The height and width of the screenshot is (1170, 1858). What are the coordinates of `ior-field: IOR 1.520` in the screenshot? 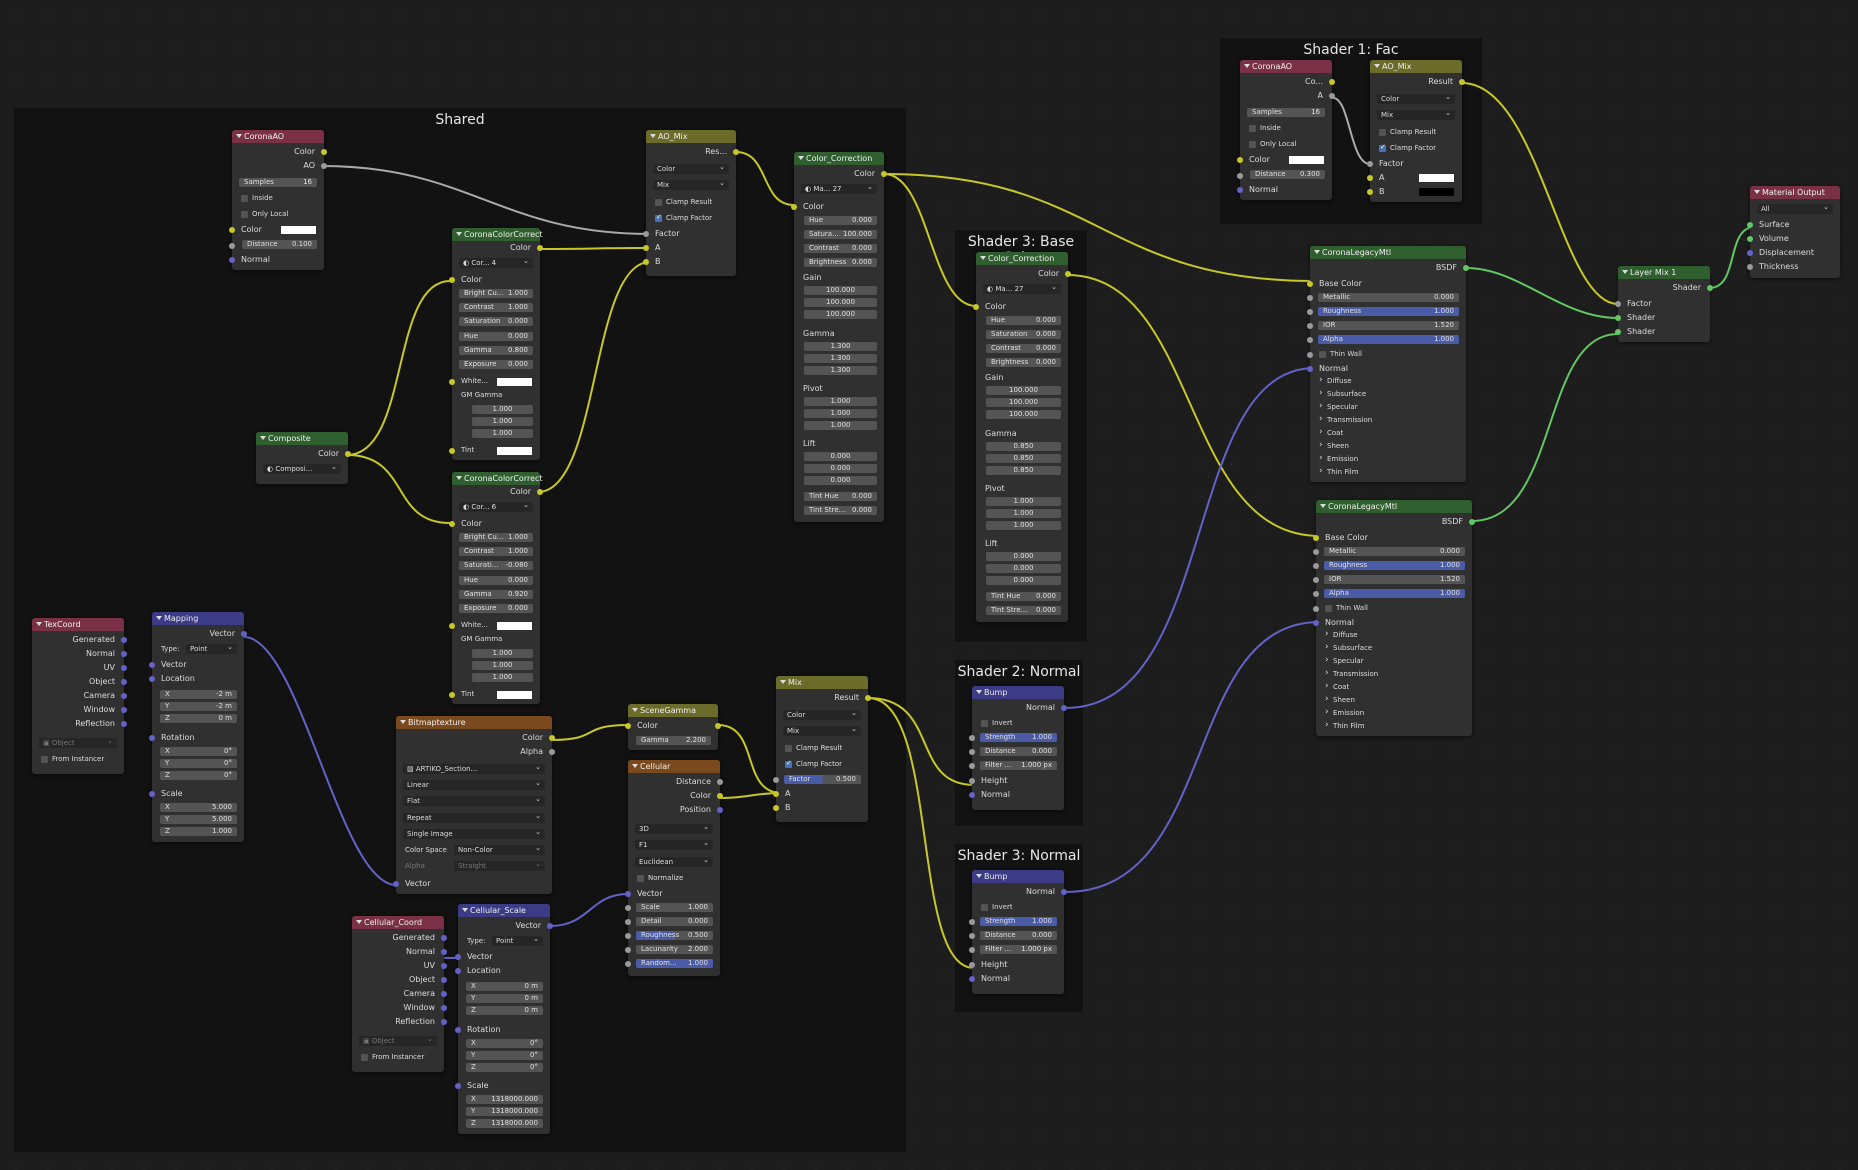 It's located at (1388, 325).